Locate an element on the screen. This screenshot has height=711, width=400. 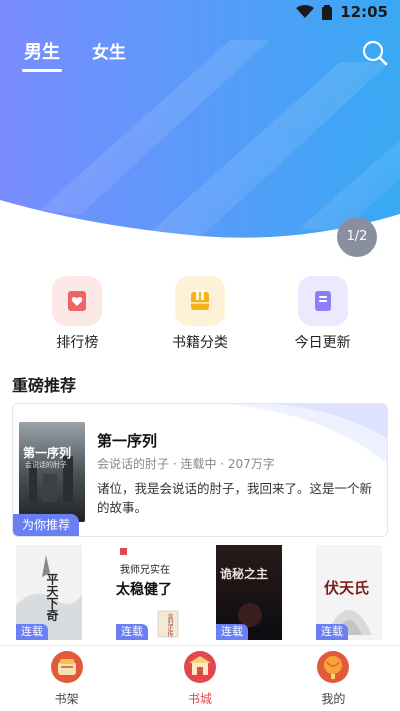
nav-profile: 我的 is located at coordinates (333, 678).